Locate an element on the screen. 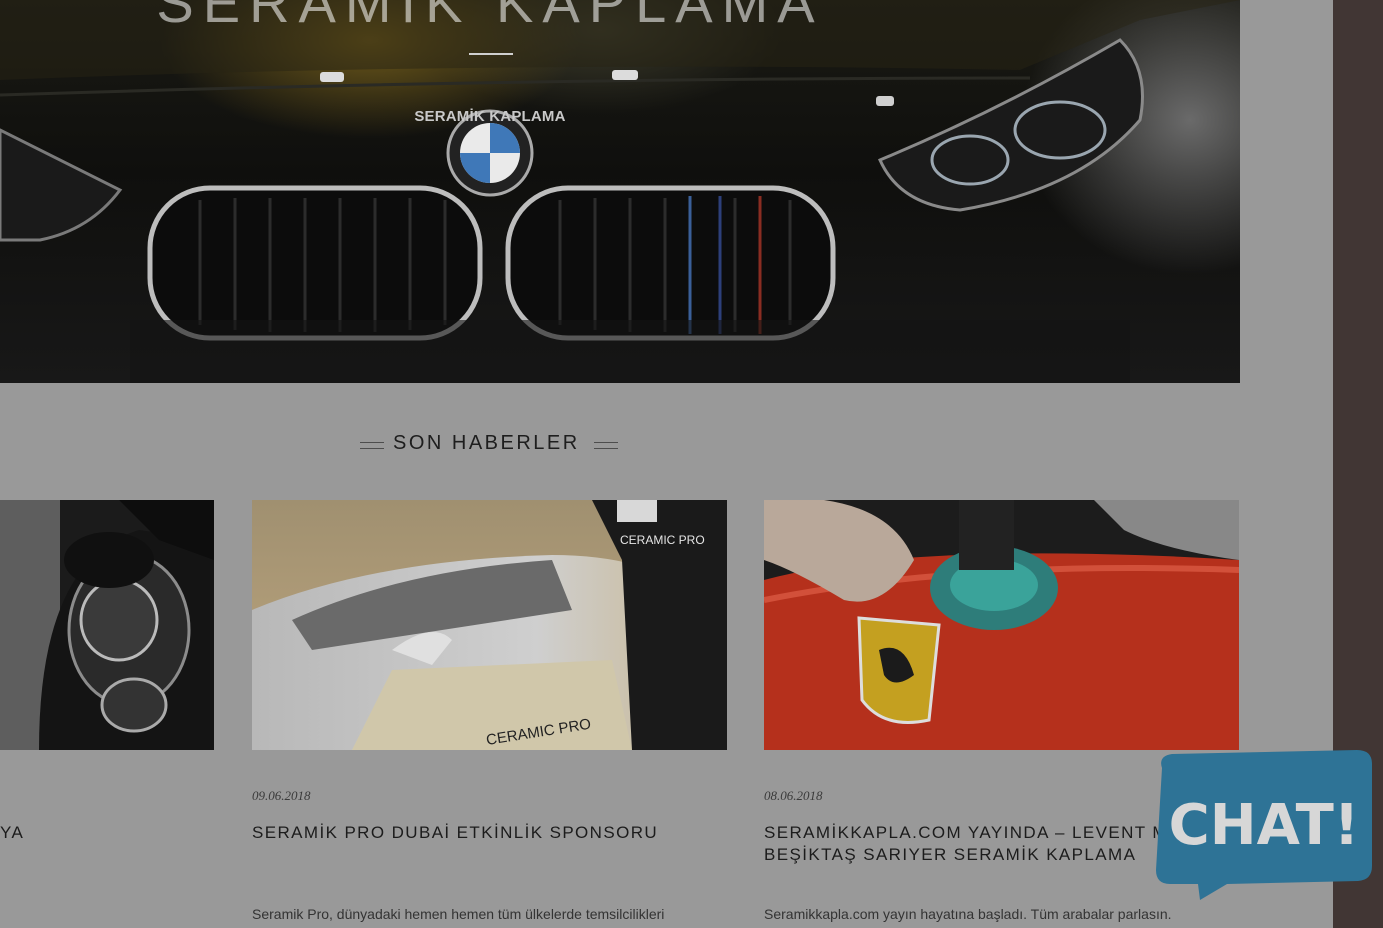 The image size is (1383, 928). section-heading: SON HABERLER is located at coordinates (489, 445).